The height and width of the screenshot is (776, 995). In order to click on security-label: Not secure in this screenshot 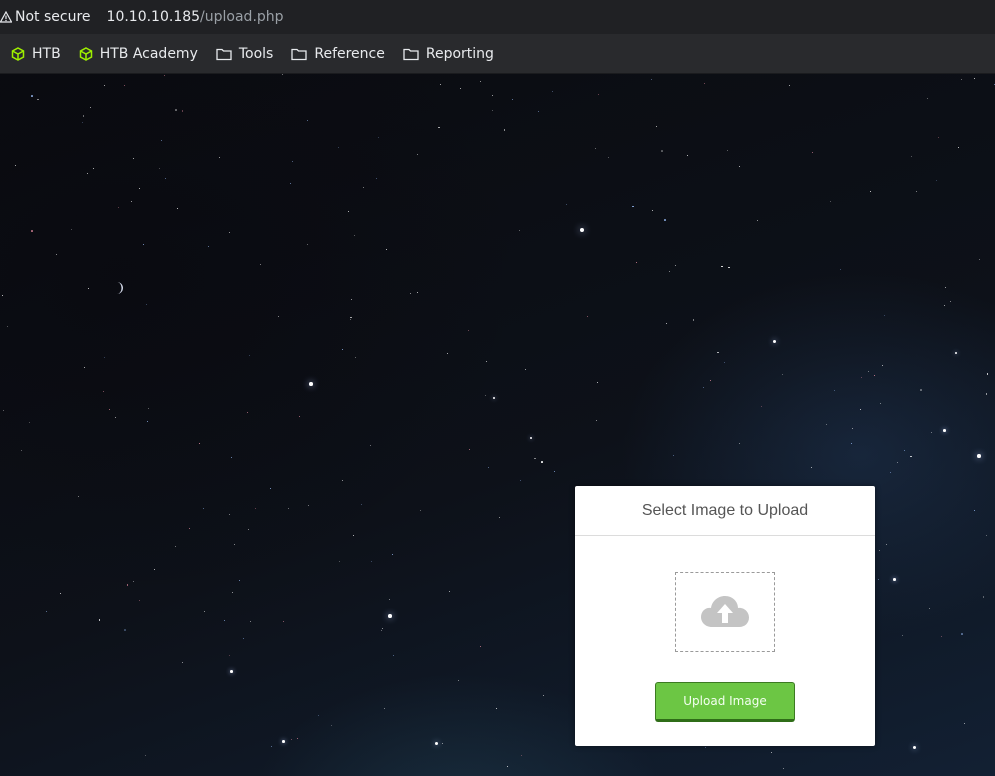, I will do `click(53, 17)`.